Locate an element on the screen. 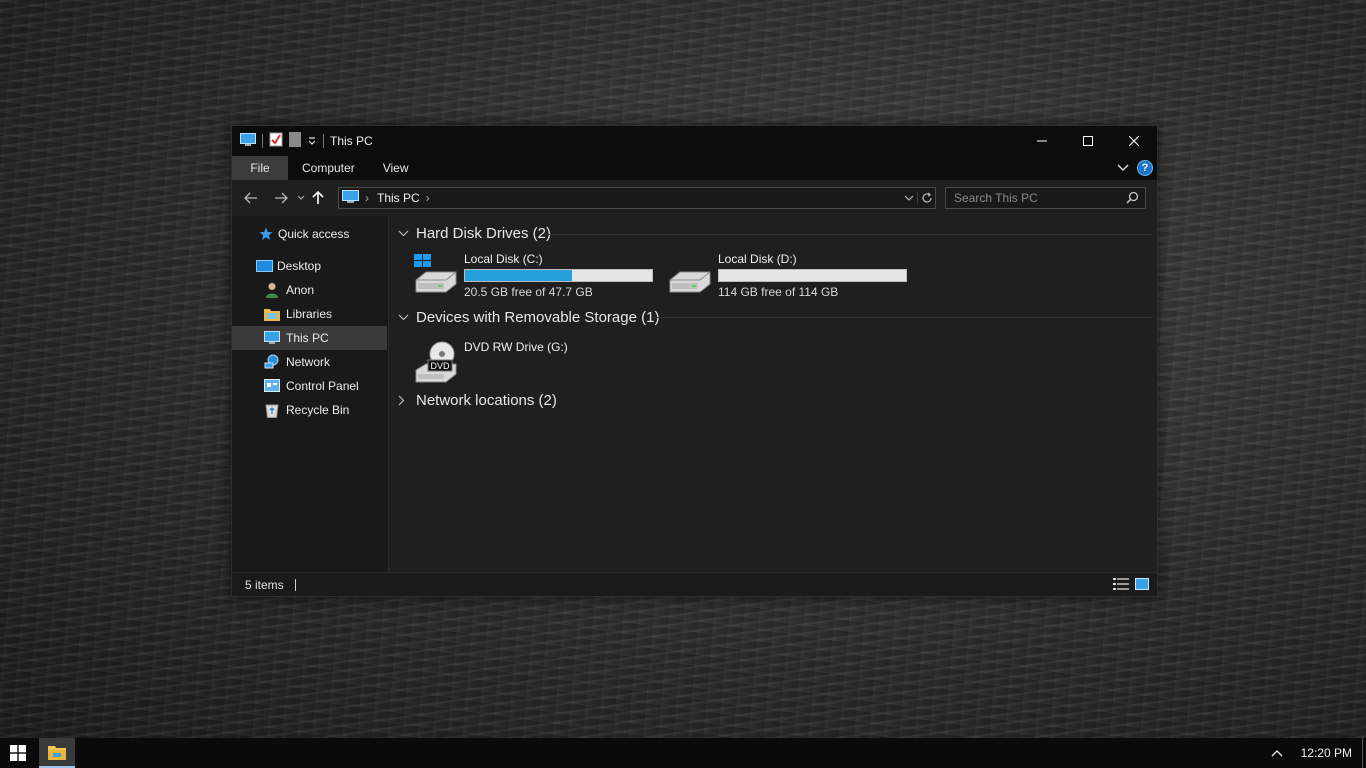  drive-name: DVD RW Drive (G:) is located at coordinates (516, 347).